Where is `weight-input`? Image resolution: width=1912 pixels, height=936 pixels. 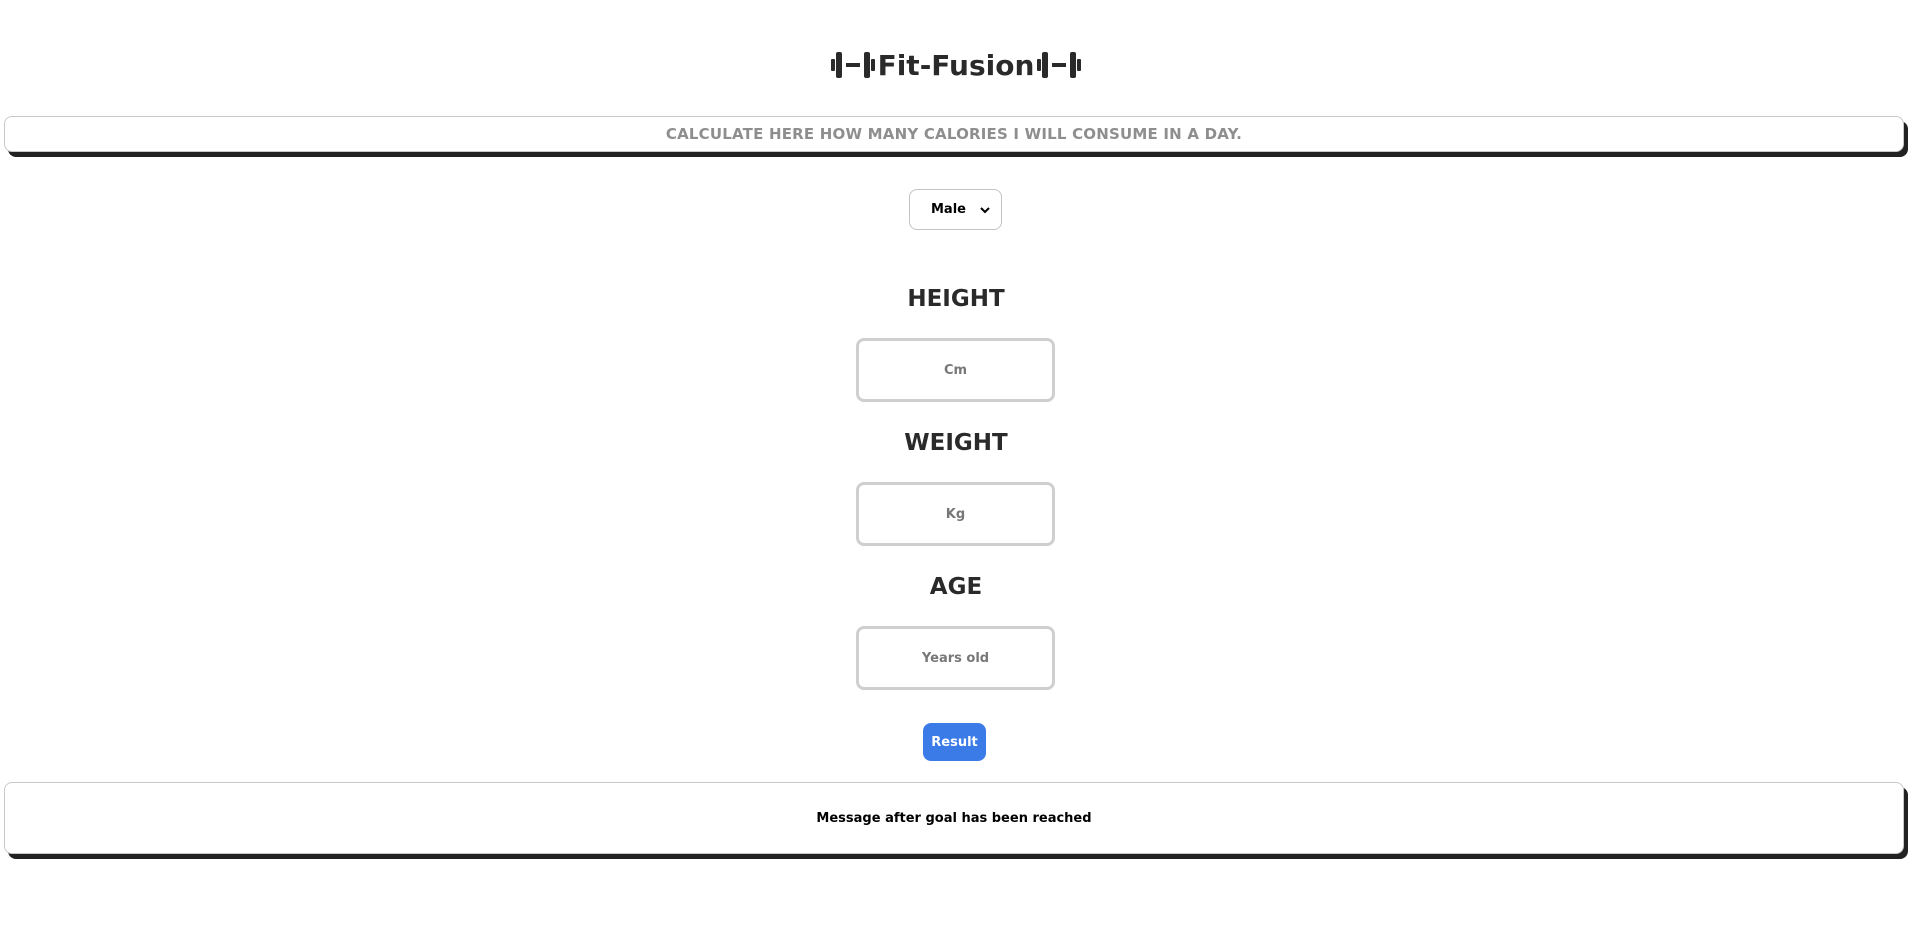 weight-input is located at coordinates (955, 514).